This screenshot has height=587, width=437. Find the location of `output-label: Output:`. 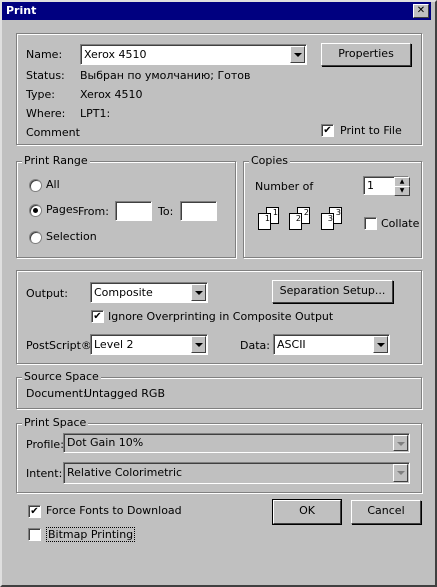

output-label: Output: is located at coordinates (47, 293).